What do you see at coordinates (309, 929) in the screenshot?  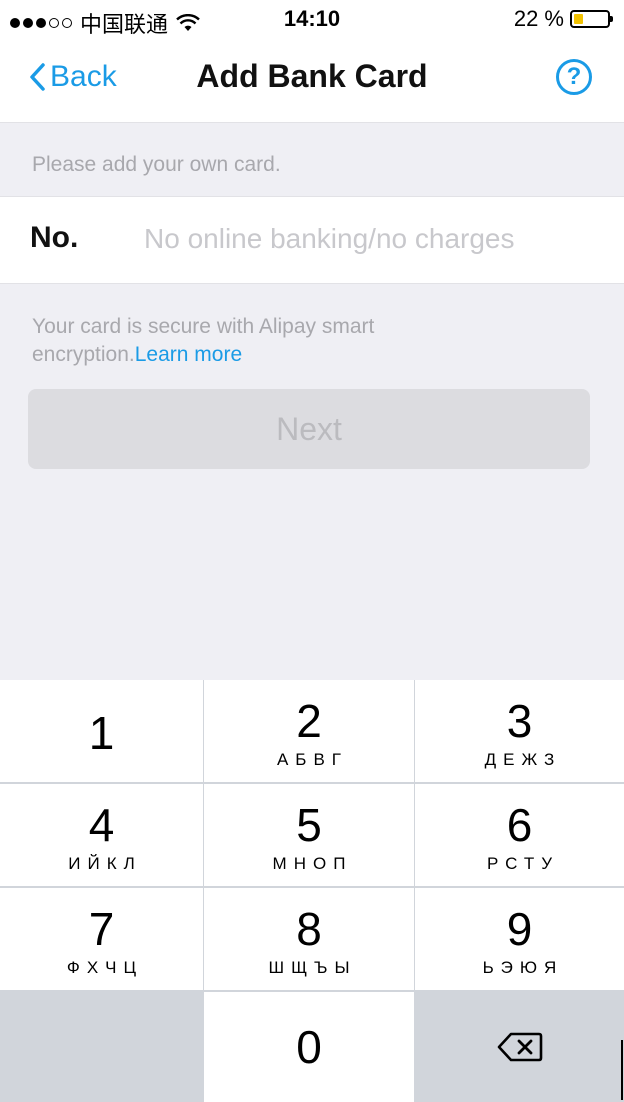 I see `key-number: 8` at bounding box center [309, 929].